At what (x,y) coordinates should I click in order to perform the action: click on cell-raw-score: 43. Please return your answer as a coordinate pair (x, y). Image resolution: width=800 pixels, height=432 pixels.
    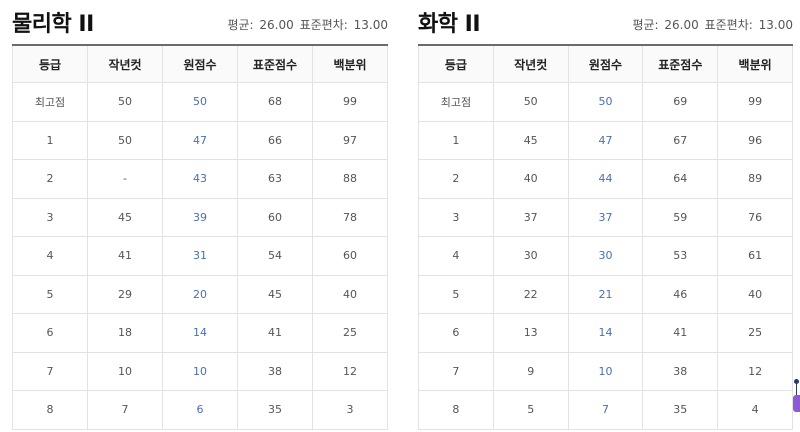
    Looking at the image, I should click on (200, 179).